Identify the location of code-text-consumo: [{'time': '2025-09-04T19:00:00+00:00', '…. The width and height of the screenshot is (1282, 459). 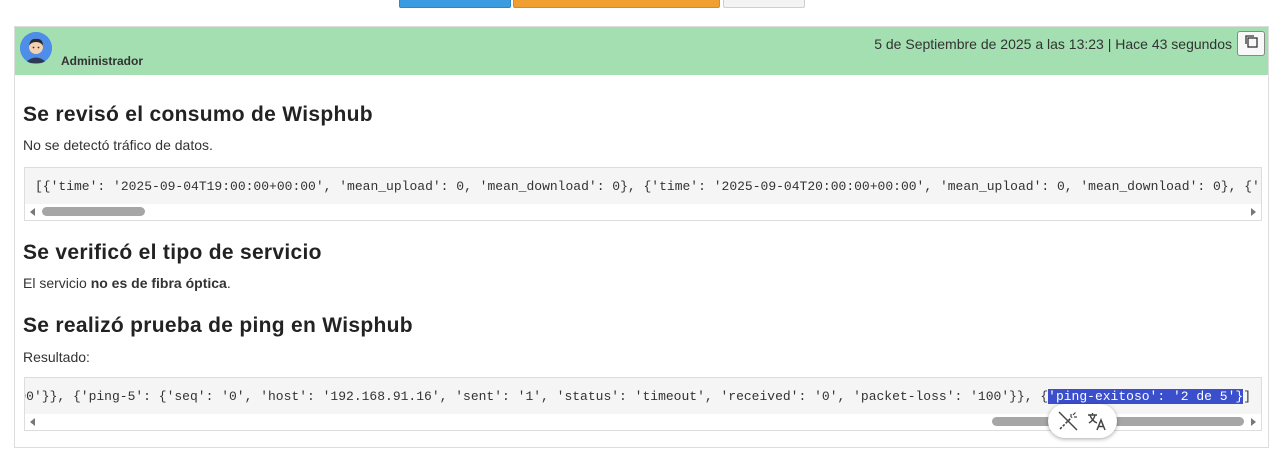
(648, 186).